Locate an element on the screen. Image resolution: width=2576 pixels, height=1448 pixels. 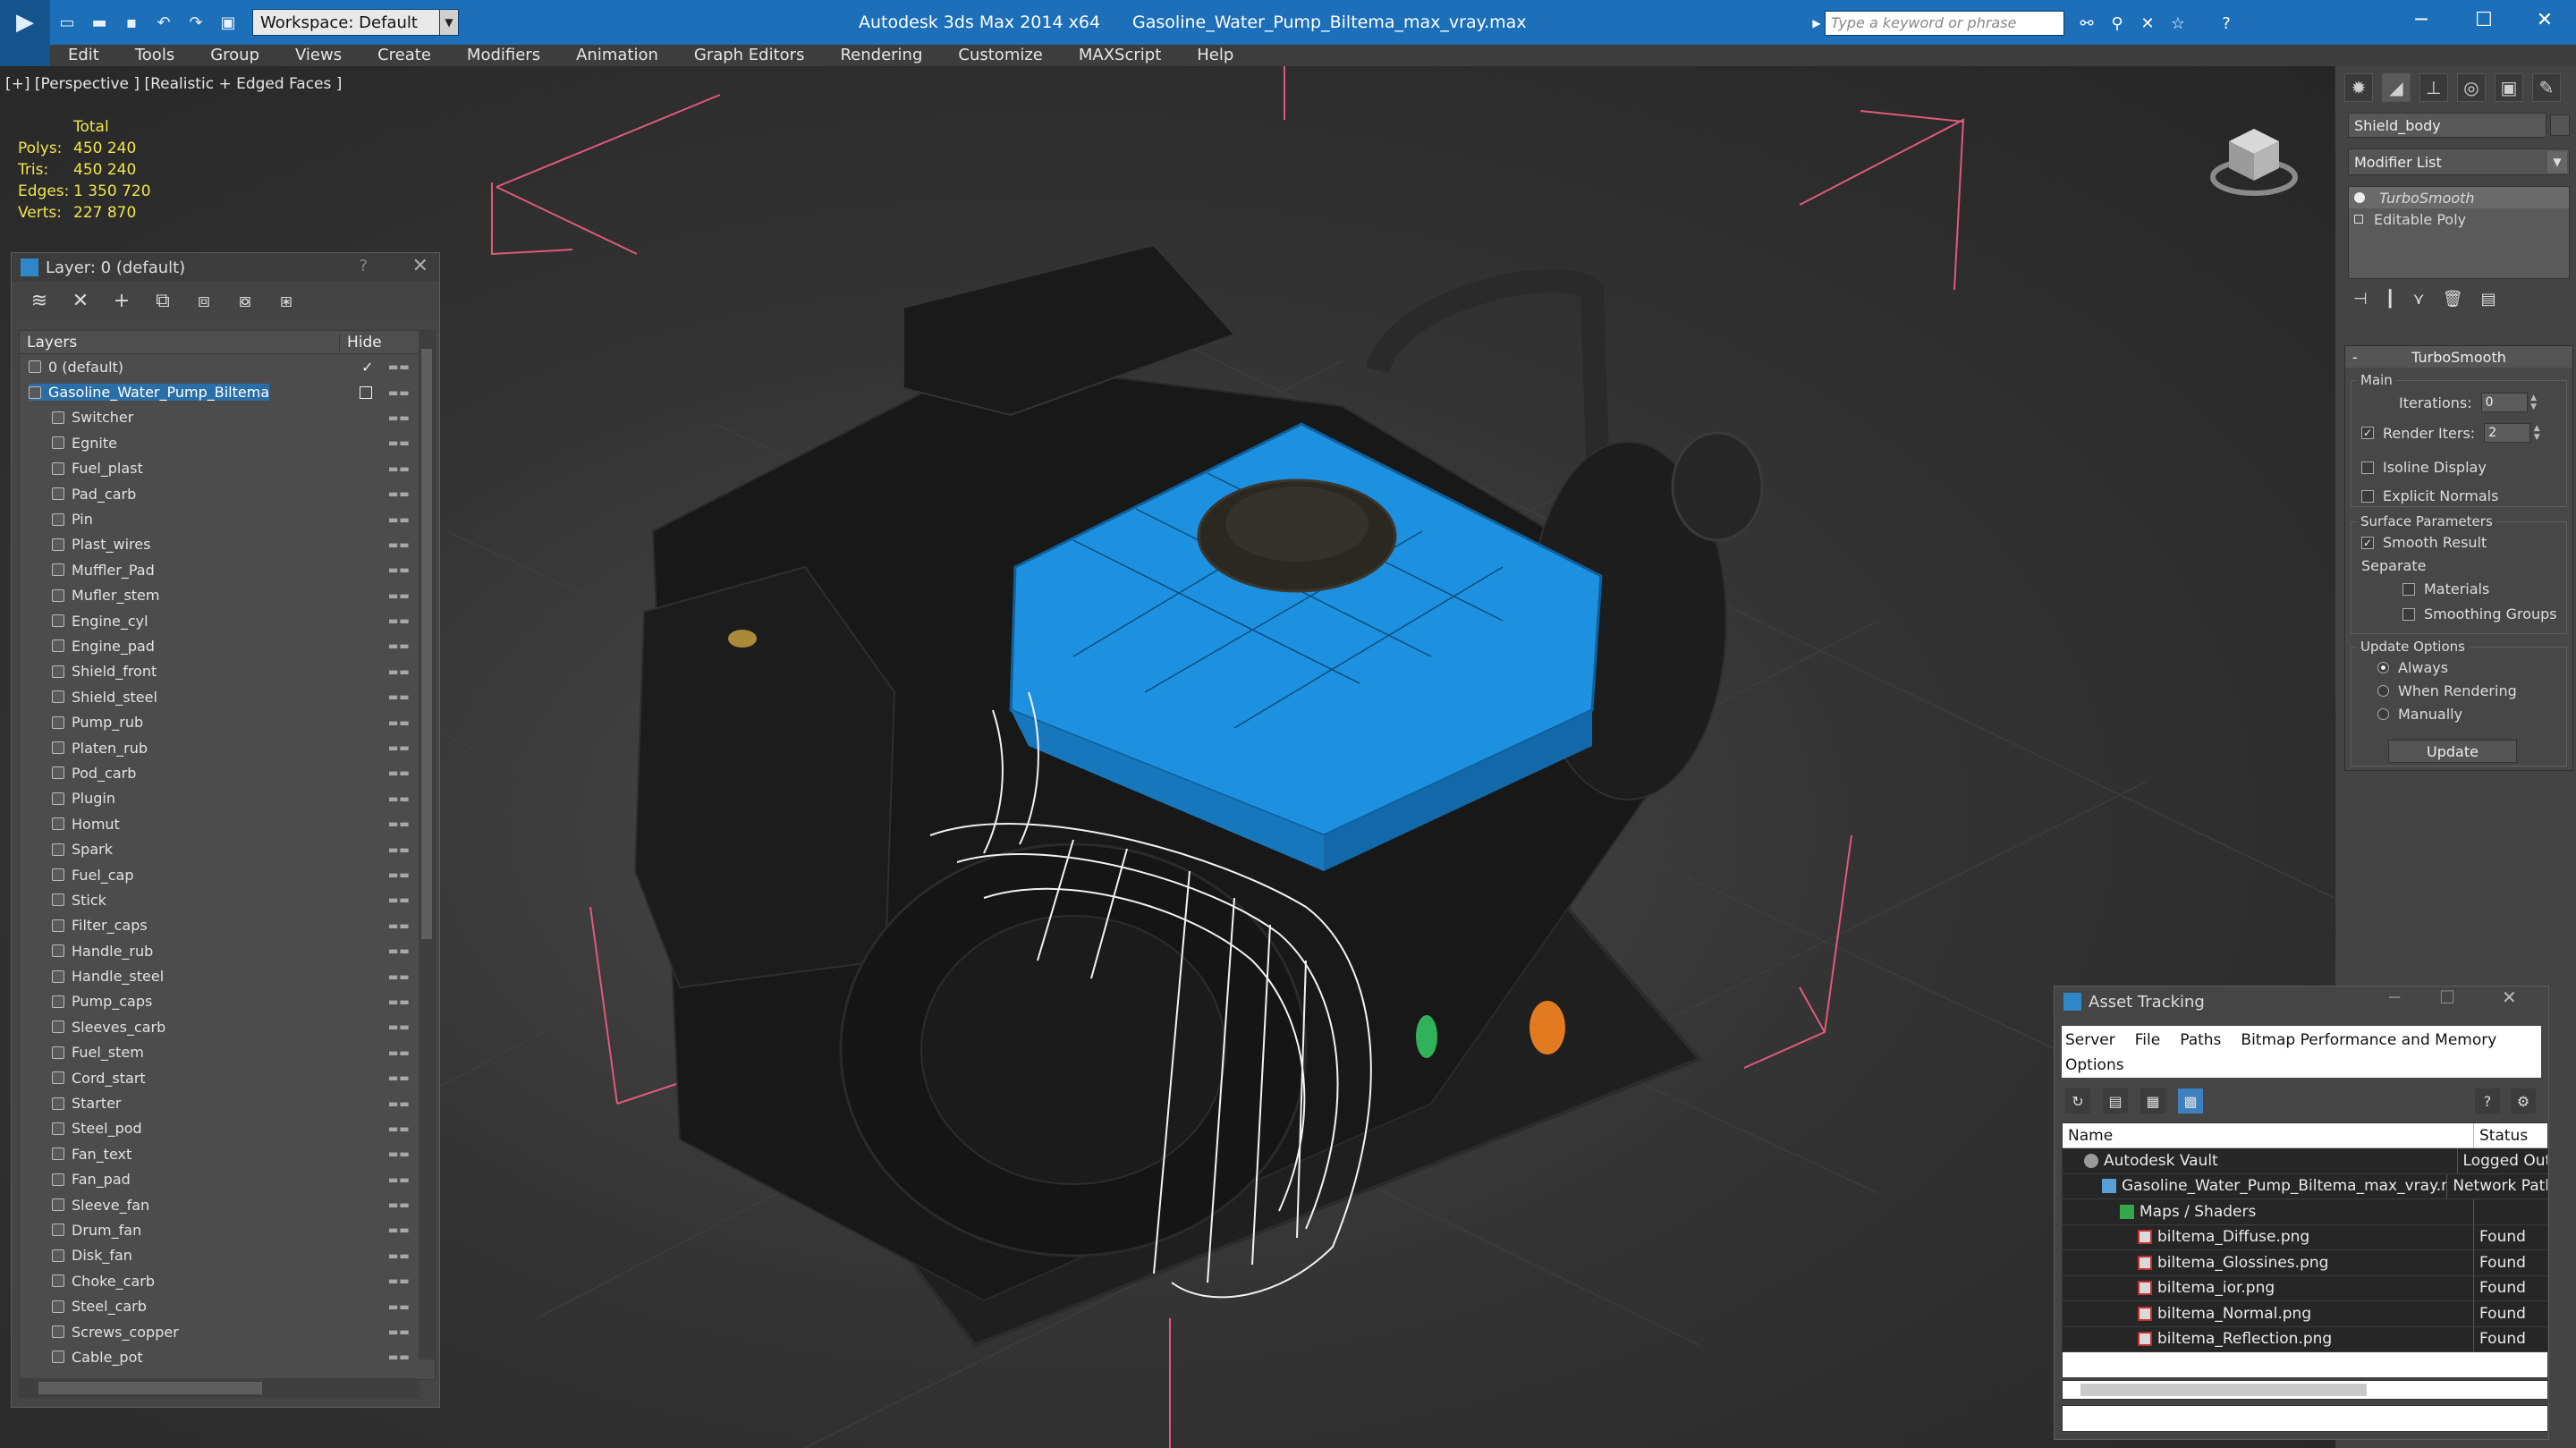
refresh-icon: ↻ is located at coordinates (2077, 1101).